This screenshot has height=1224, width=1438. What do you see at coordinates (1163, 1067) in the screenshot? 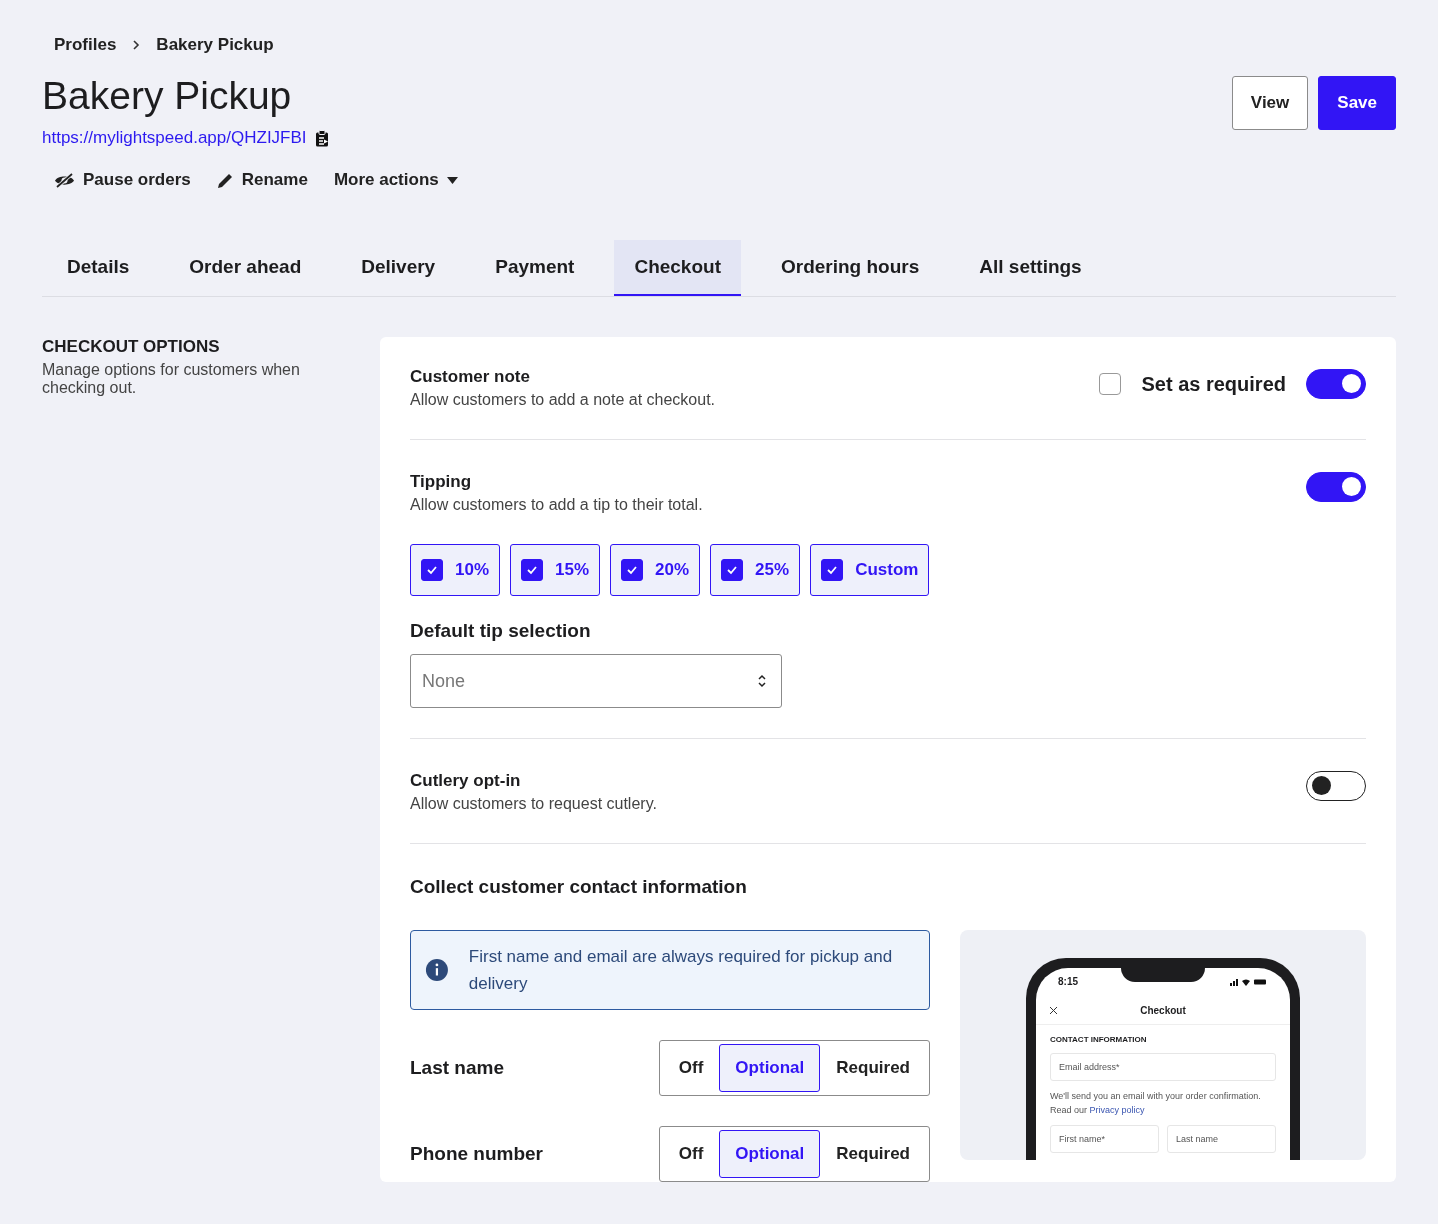
I see `email-field: Email address*` at bounding box center [1163, 1067].